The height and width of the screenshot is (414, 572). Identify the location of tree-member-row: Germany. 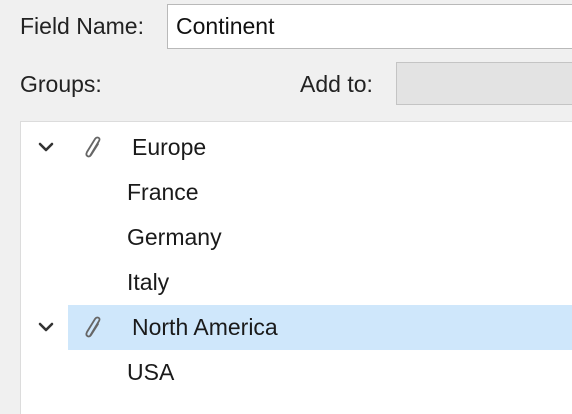
(296, 237).